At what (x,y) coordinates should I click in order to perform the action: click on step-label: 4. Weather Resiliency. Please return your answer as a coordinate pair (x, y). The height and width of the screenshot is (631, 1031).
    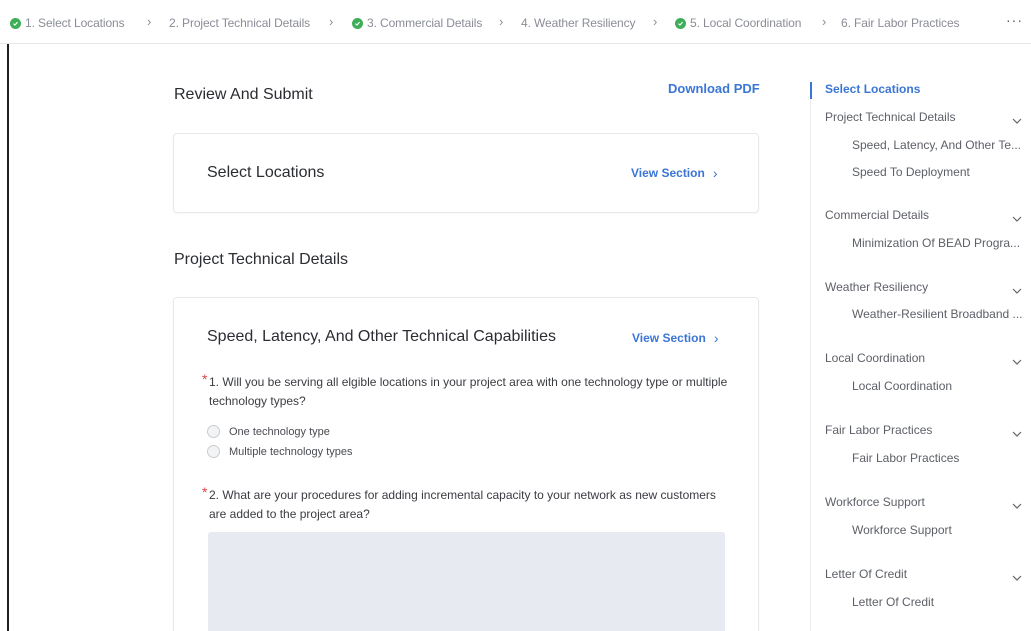
    Looking at the image, I should click on (578, 23).